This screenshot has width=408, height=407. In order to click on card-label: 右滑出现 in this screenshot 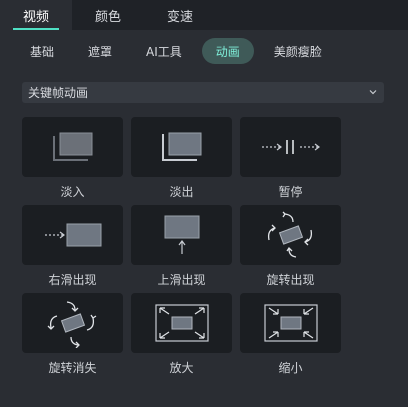, I will do `click(72, 280)`.